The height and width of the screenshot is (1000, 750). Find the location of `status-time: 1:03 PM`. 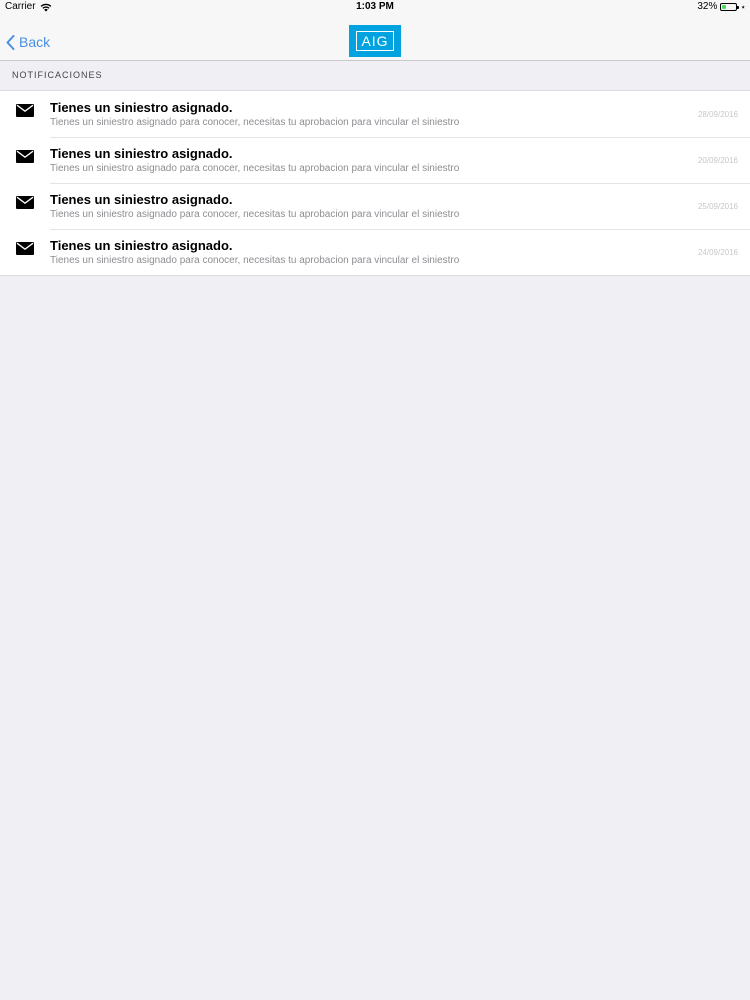

status-time: 1:03 PM is located at coordinates (375, 6).